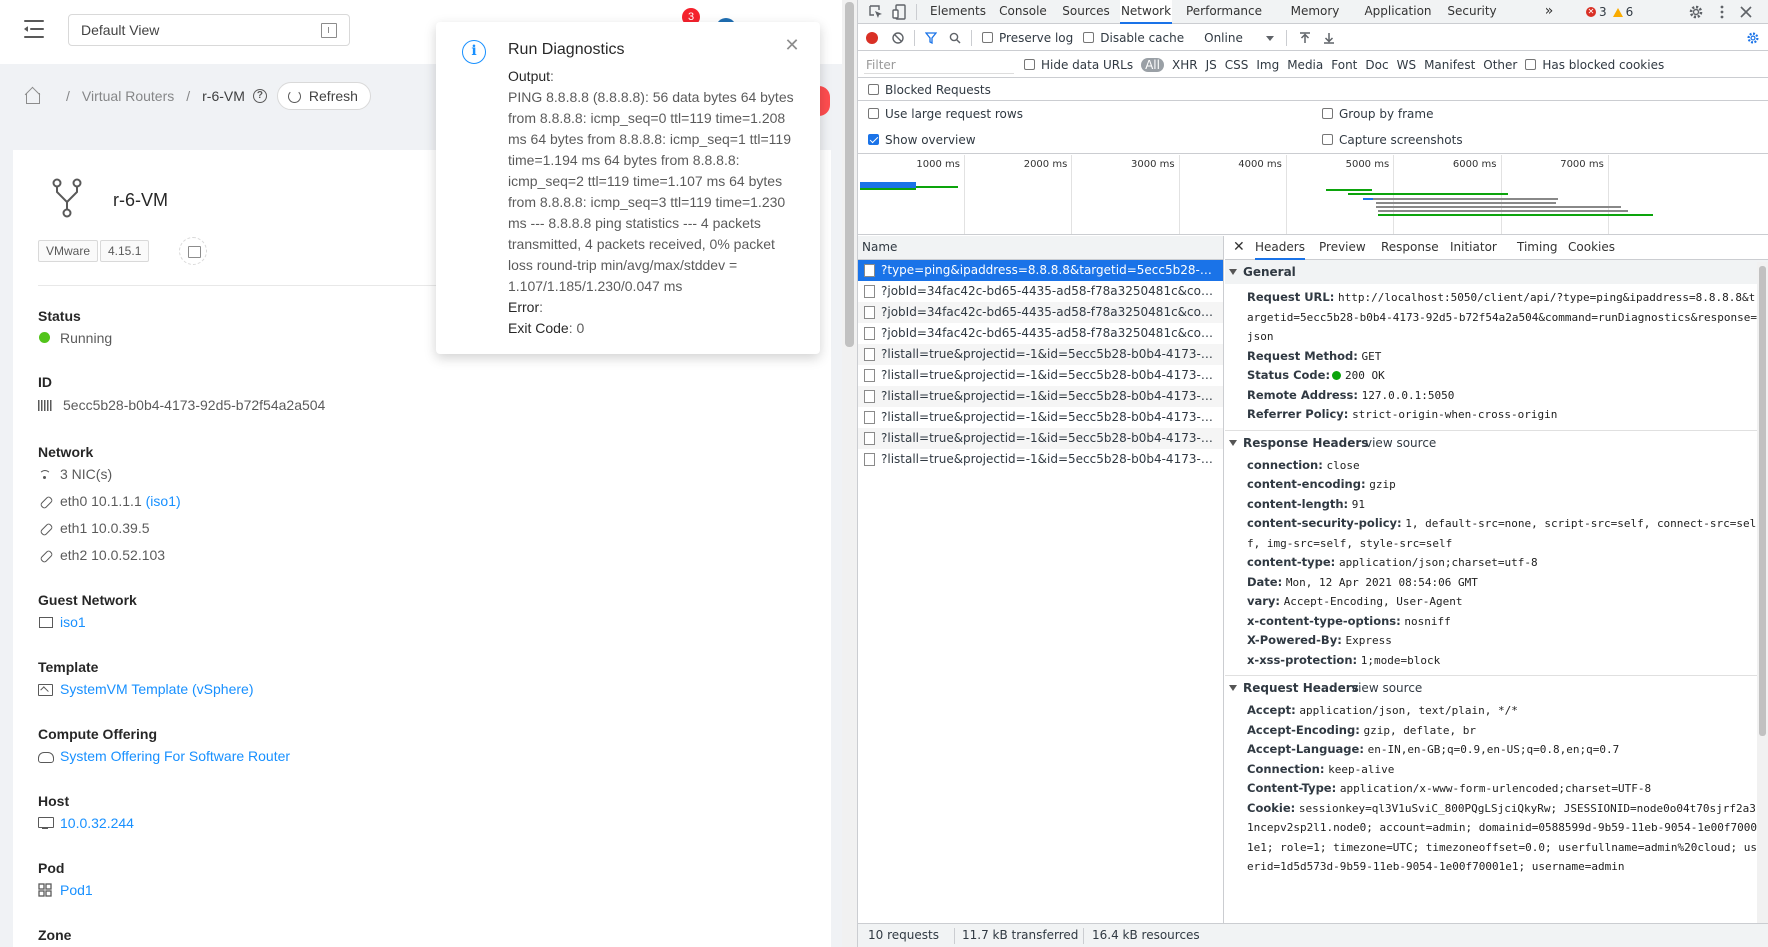 Image resolution: width=1768 pixels, height=947 pixels. Describe the element at coordinates (323, 96) in the screenshot. I see `refresh-button: Refresh` at that location.